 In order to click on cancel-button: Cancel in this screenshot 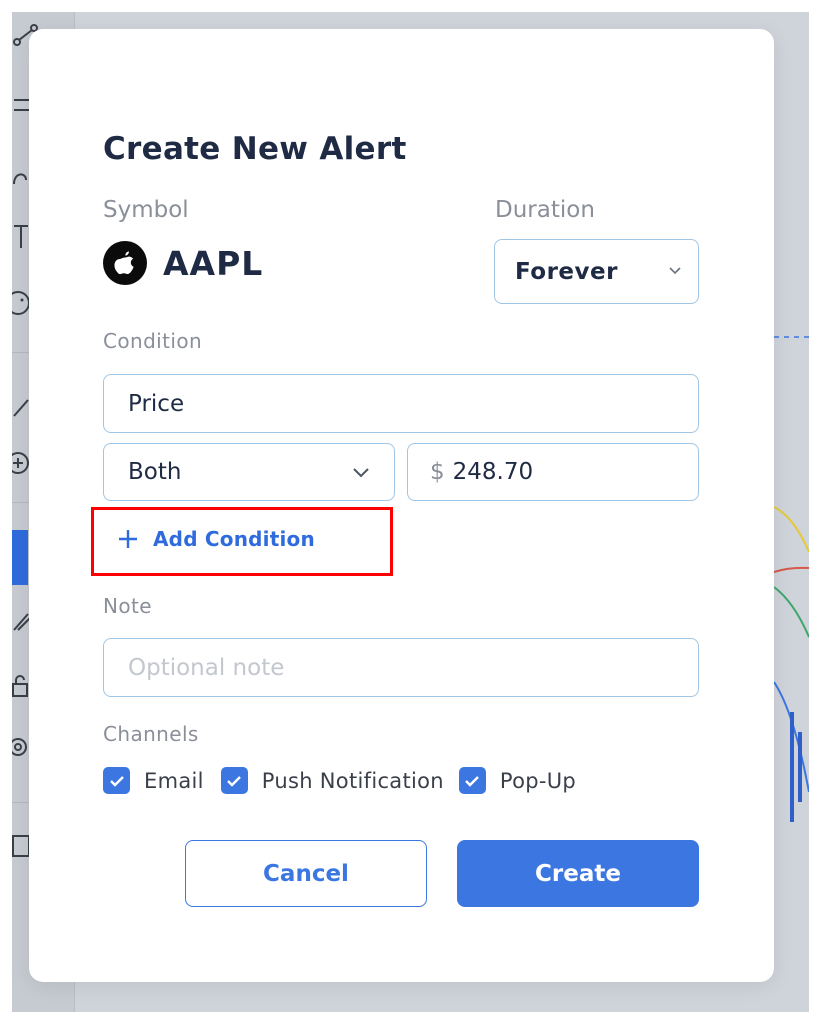, I will do `click(306, 873)`.